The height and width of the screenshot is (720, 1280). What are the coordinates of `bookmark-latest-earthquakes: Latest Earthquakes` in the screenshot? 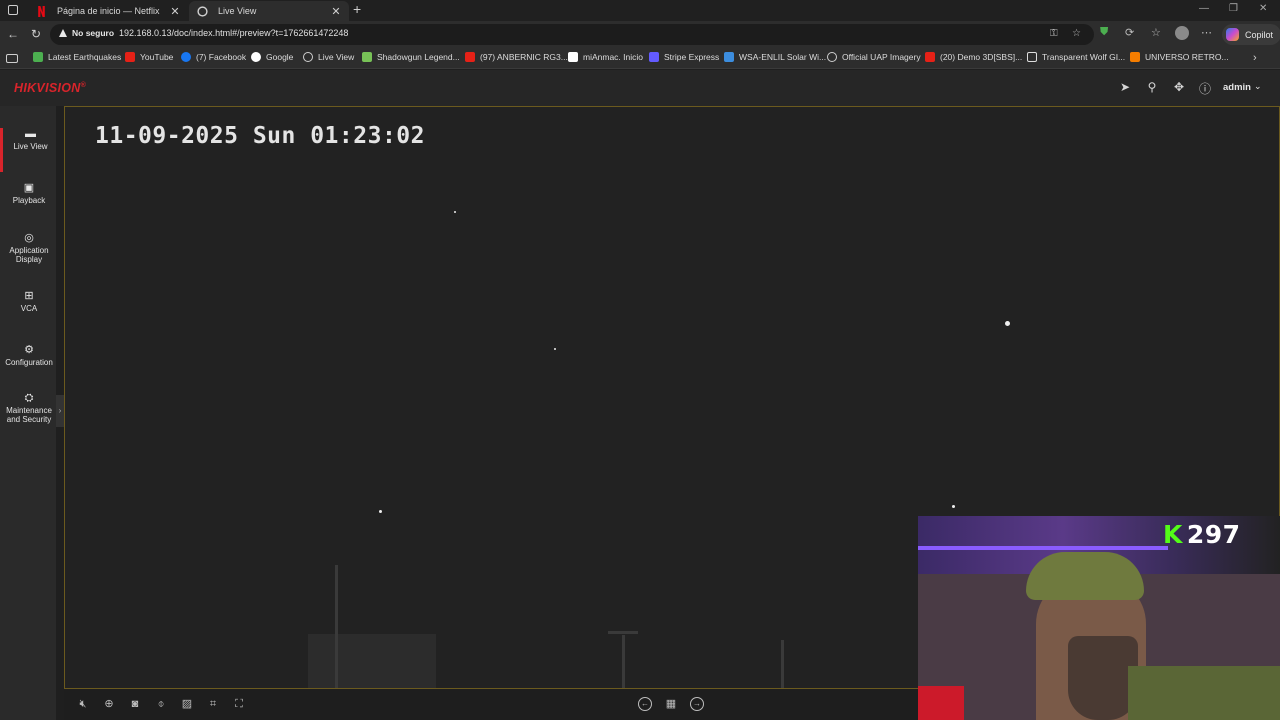 It's located at (77, 57).